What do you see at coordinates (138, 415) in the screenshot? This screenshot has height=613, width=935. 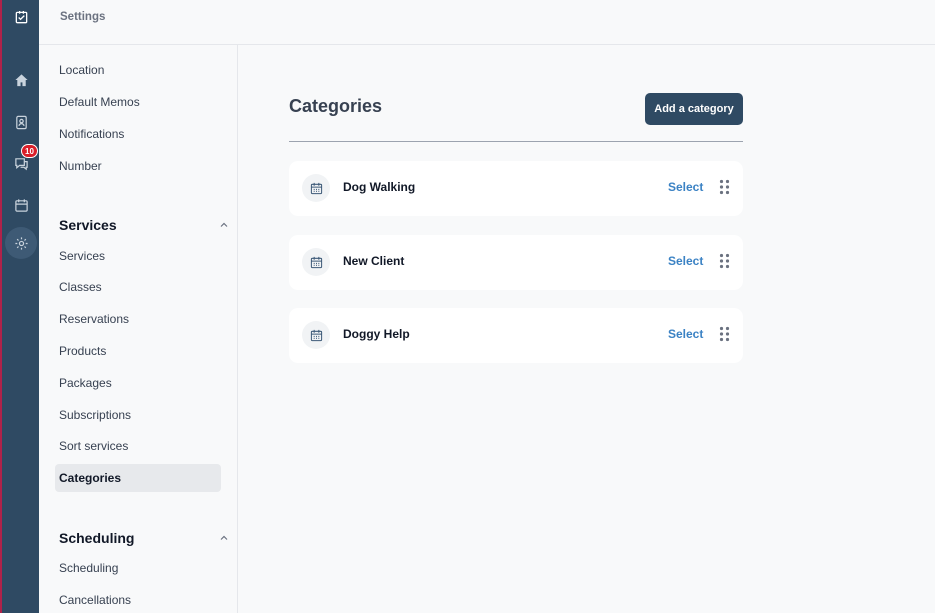 I see `sidebar-item-subscriptions: Subscriptions` at bounding box center [138, 415].